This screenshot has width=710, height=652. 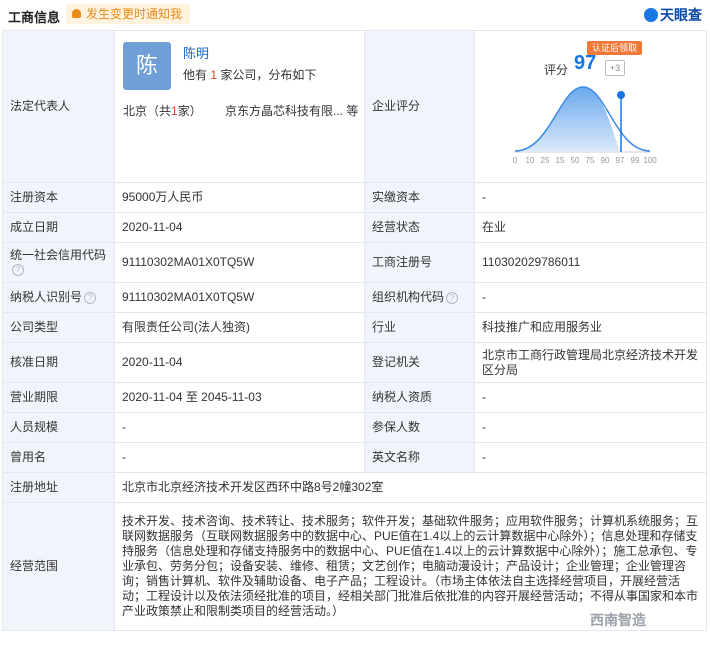 What do you see at coordinates (147, 65) in the screenshot?
I see `avatar: 陈` at bounding box center [147, 65].